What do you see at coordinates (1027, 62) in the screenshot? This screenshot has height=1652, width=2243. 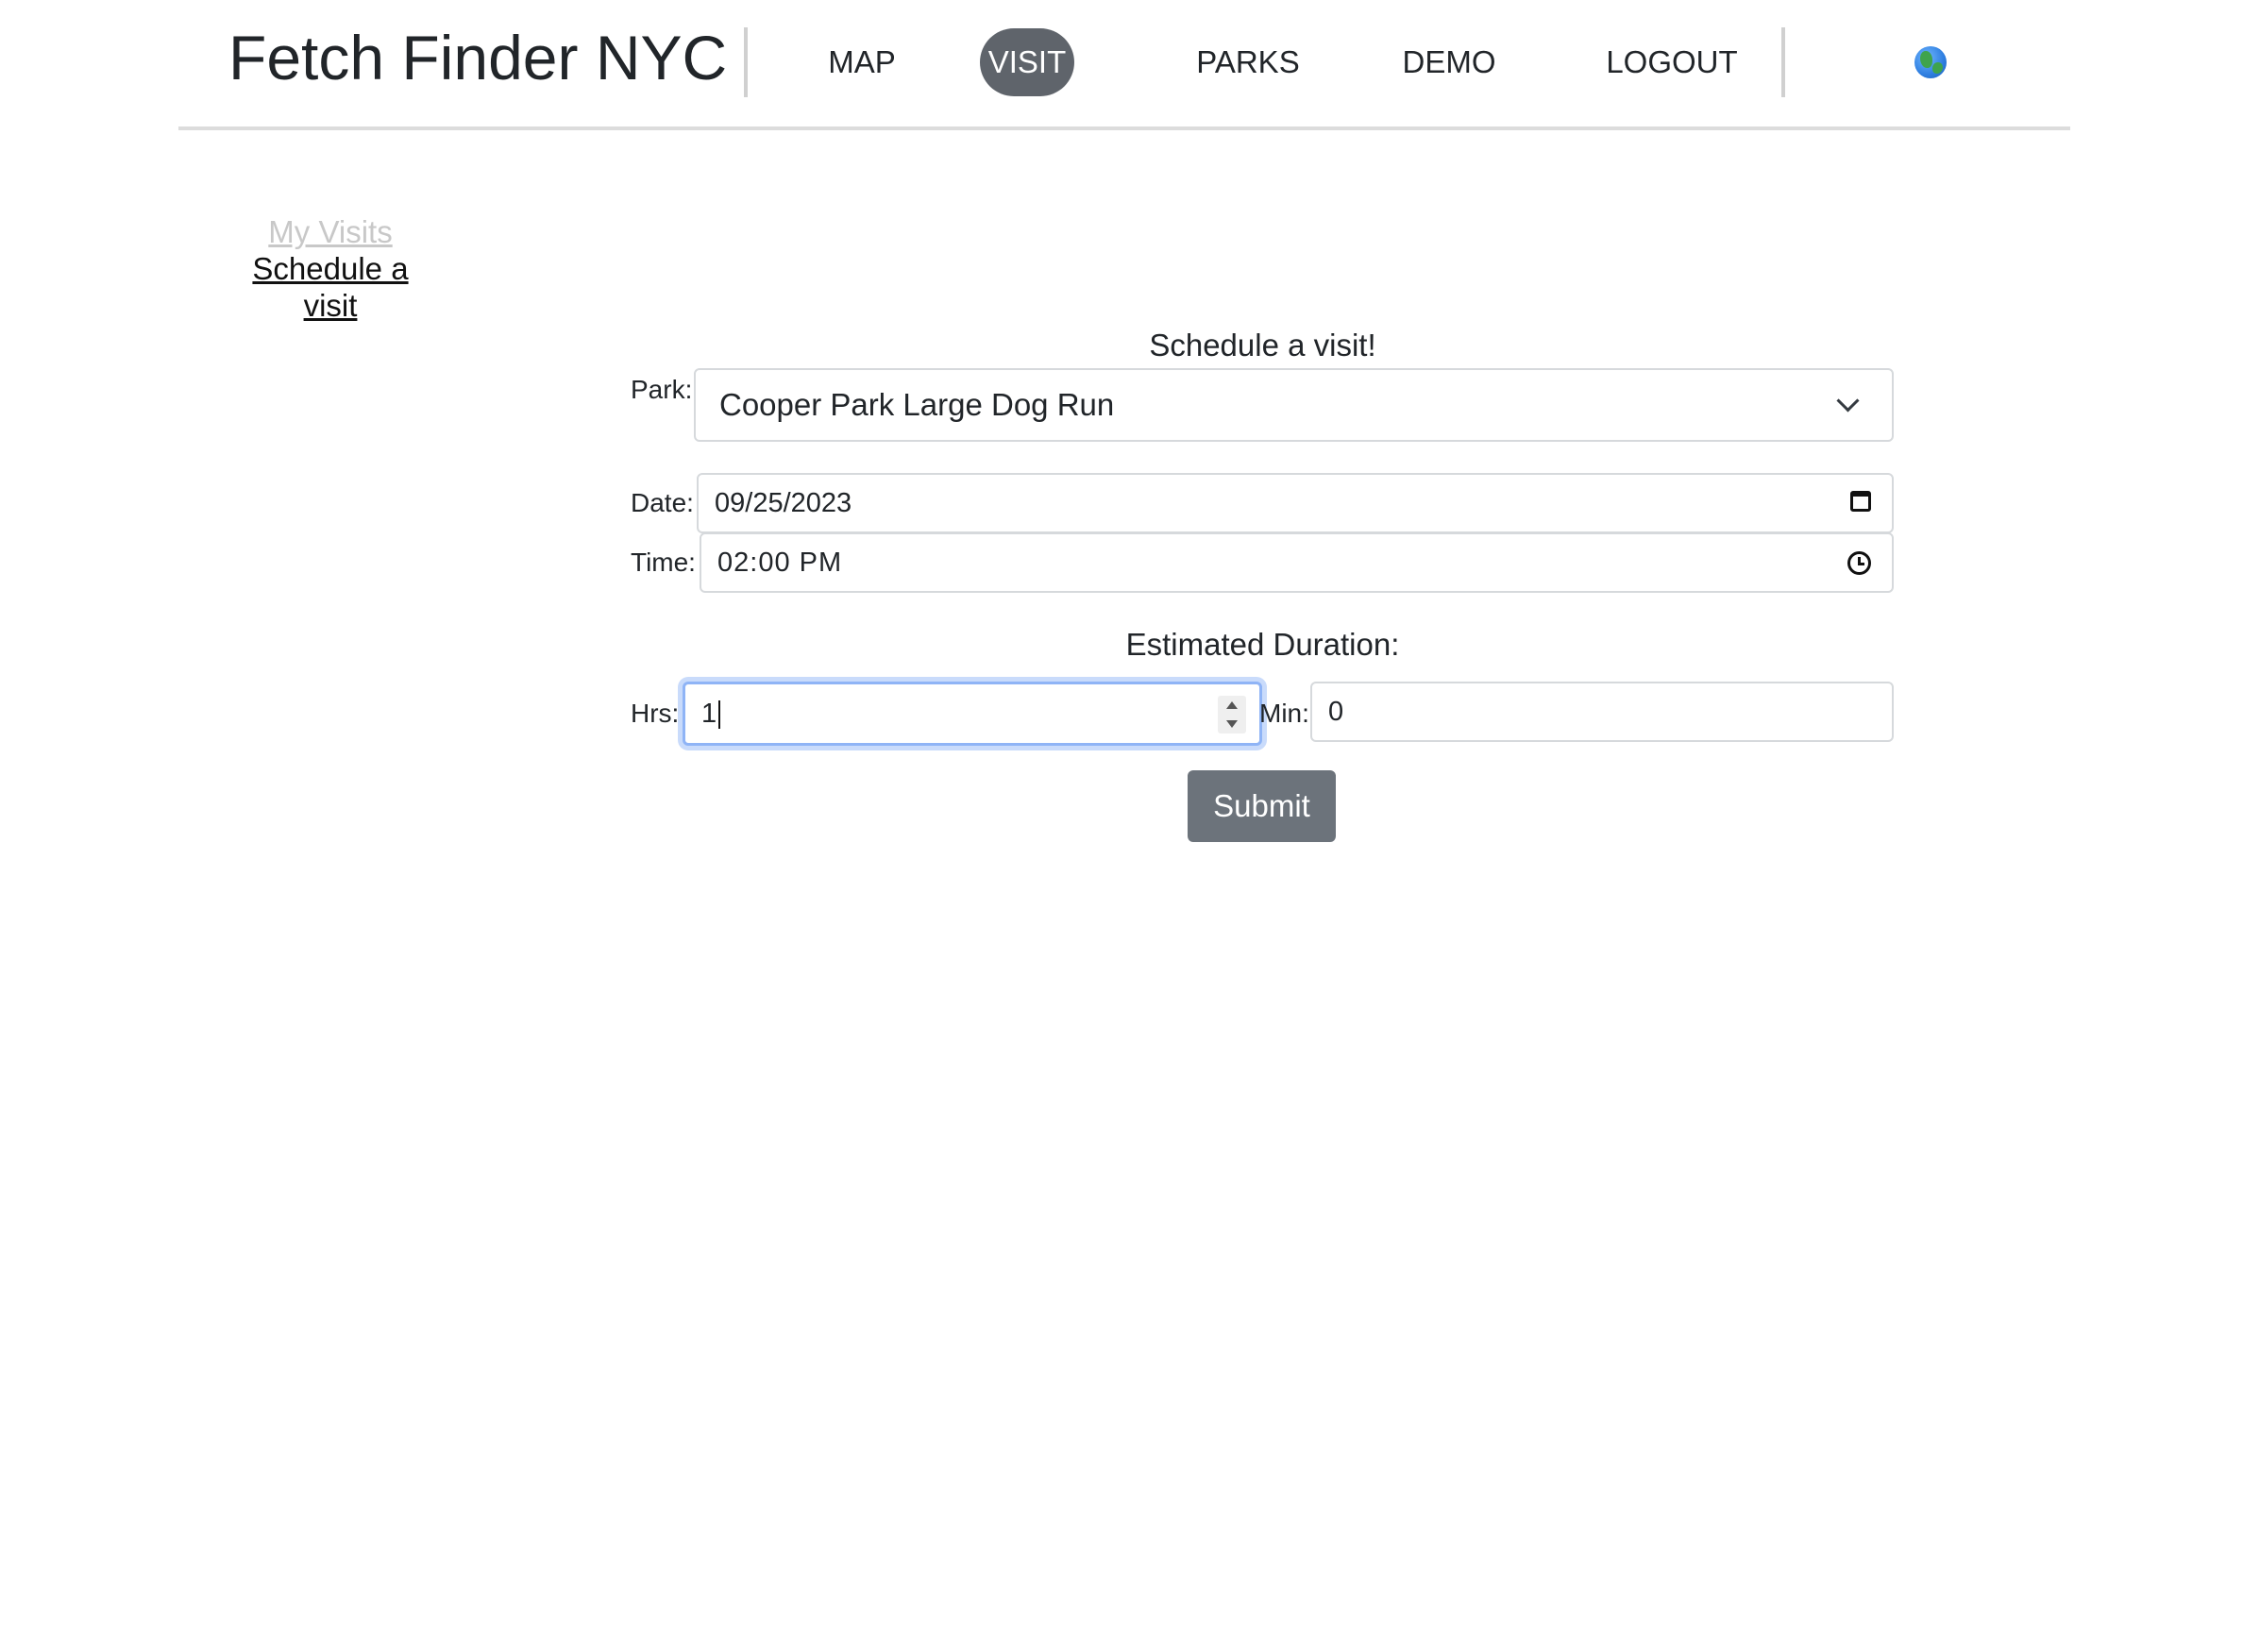 I see `nav-visit: VISIT` at bounding box center [1027, 62].